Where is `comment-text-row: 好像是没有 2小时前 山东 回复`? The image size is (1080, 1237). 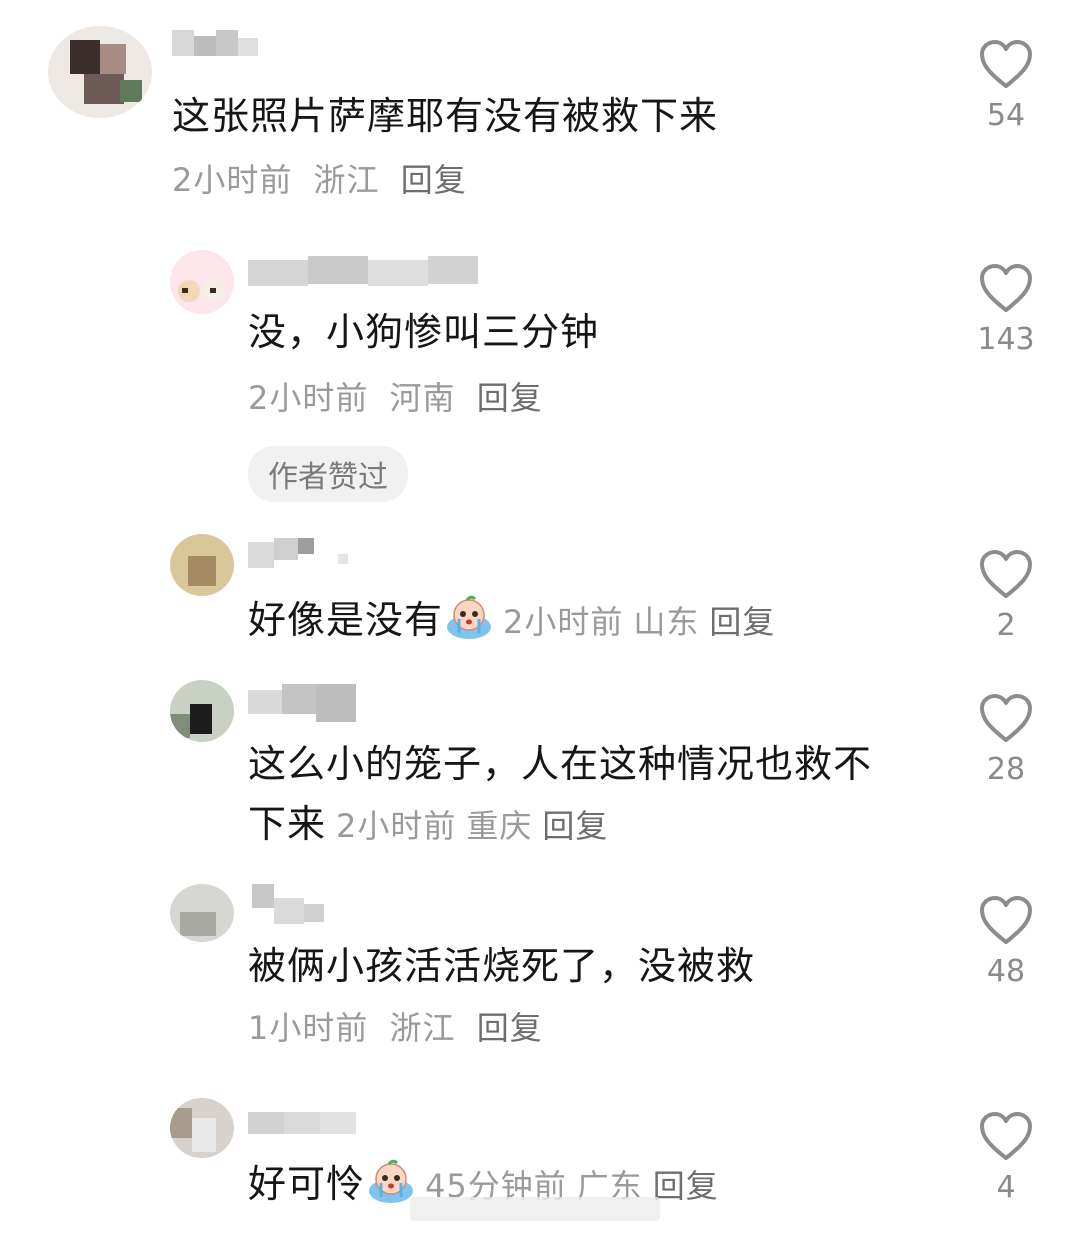
comment-text-row: 好像是没有 2小时前 山东 回复 is located at coordinates (516, 621).